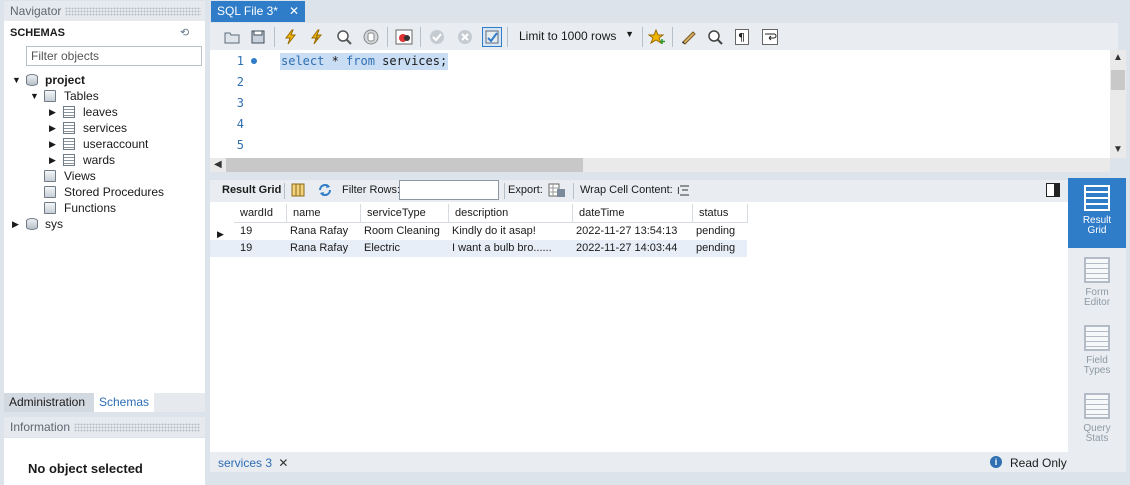 Image resolution: width=1130 pixels, height=485 pixels. I want to click on filter-objects-input, so click(114, 56).